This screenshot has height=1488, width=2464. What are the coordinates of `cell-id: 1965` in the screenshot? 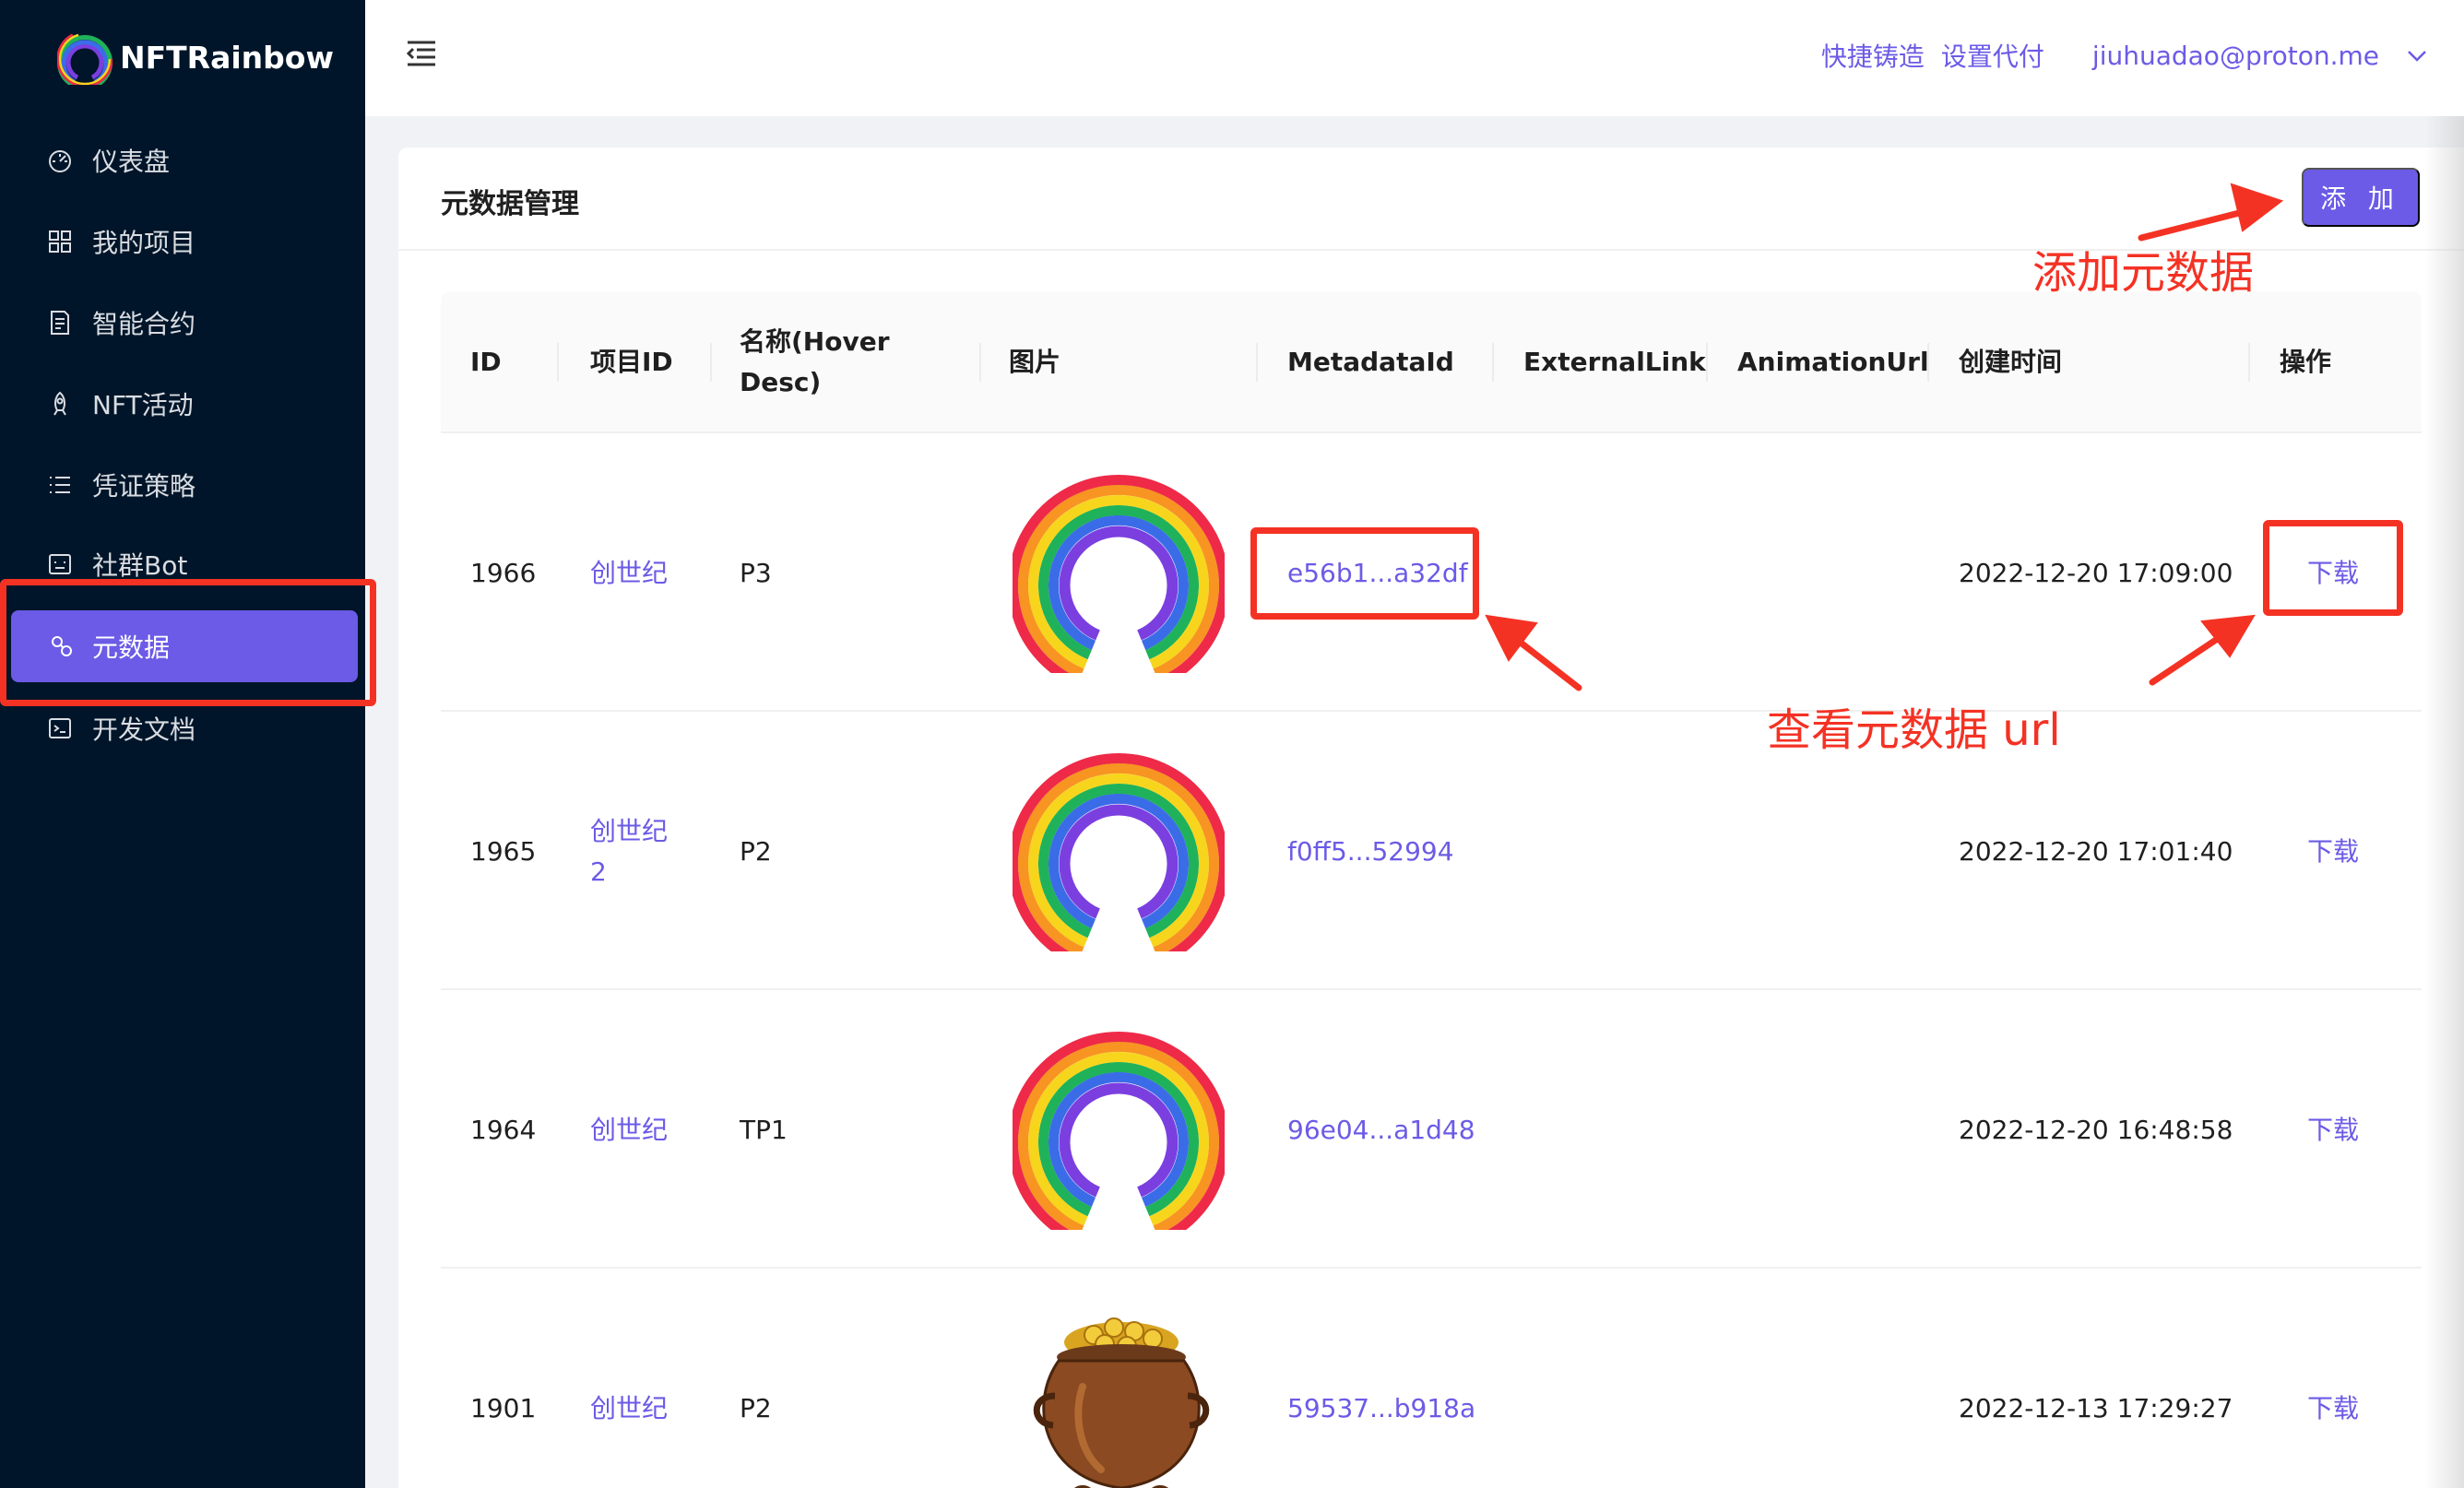 It's located at (504, 851).